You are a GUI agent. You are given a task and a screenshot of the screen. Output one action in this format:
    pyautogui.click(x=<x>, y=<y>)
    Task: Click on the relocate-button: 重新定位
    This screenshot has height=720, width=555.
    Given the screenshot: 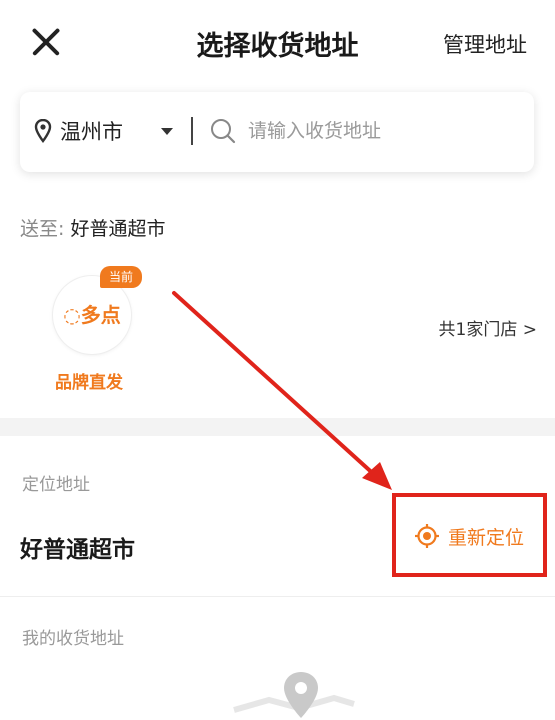 What is the action you would take?
    pyautogui.click(x=469, y=535)
    